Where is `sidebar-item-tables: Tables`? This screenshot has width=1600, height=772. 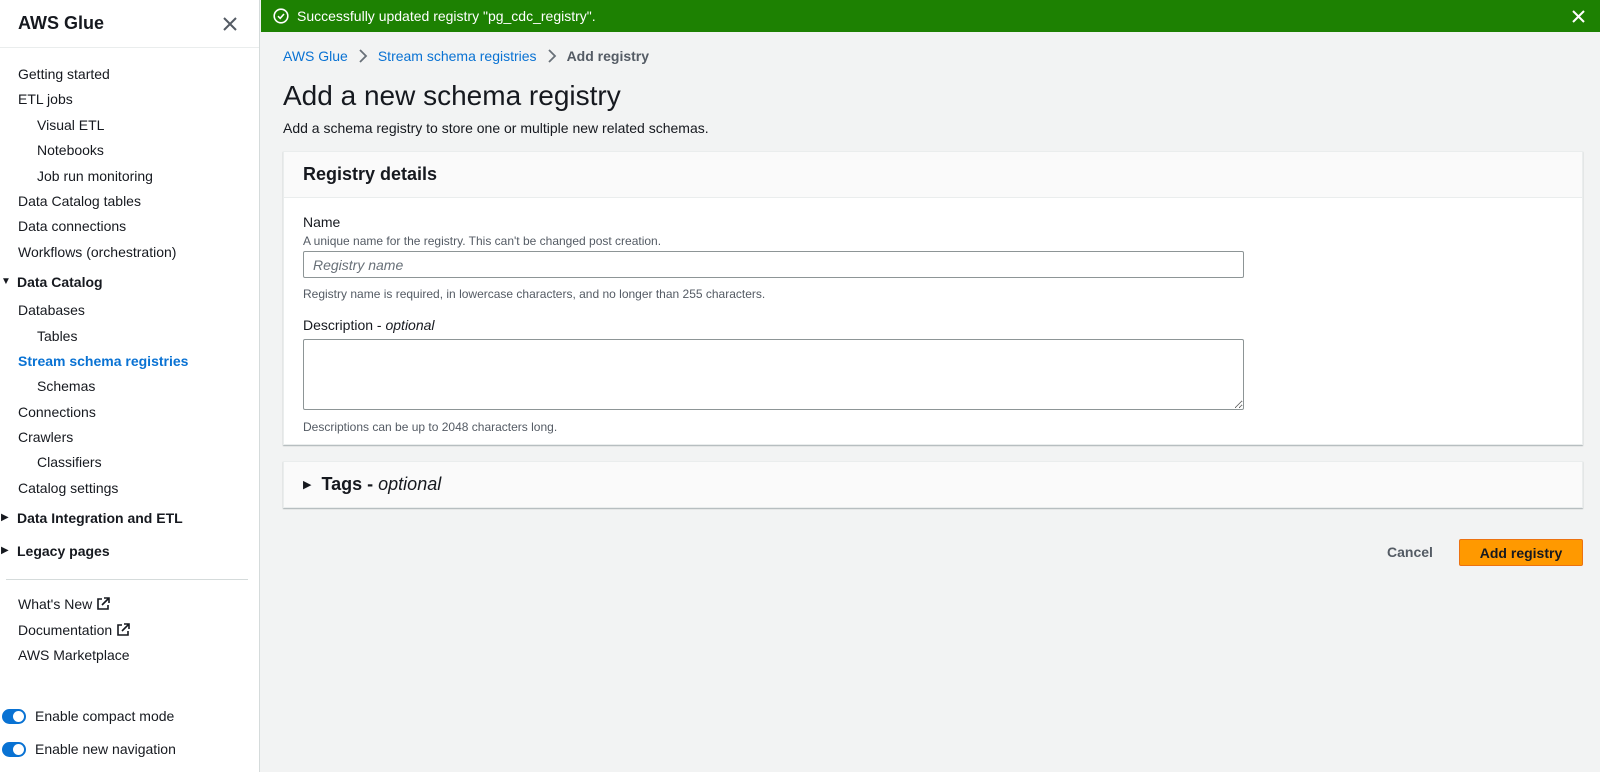 sidebar-item-tables: Tables is located at coordinates (130, 336).